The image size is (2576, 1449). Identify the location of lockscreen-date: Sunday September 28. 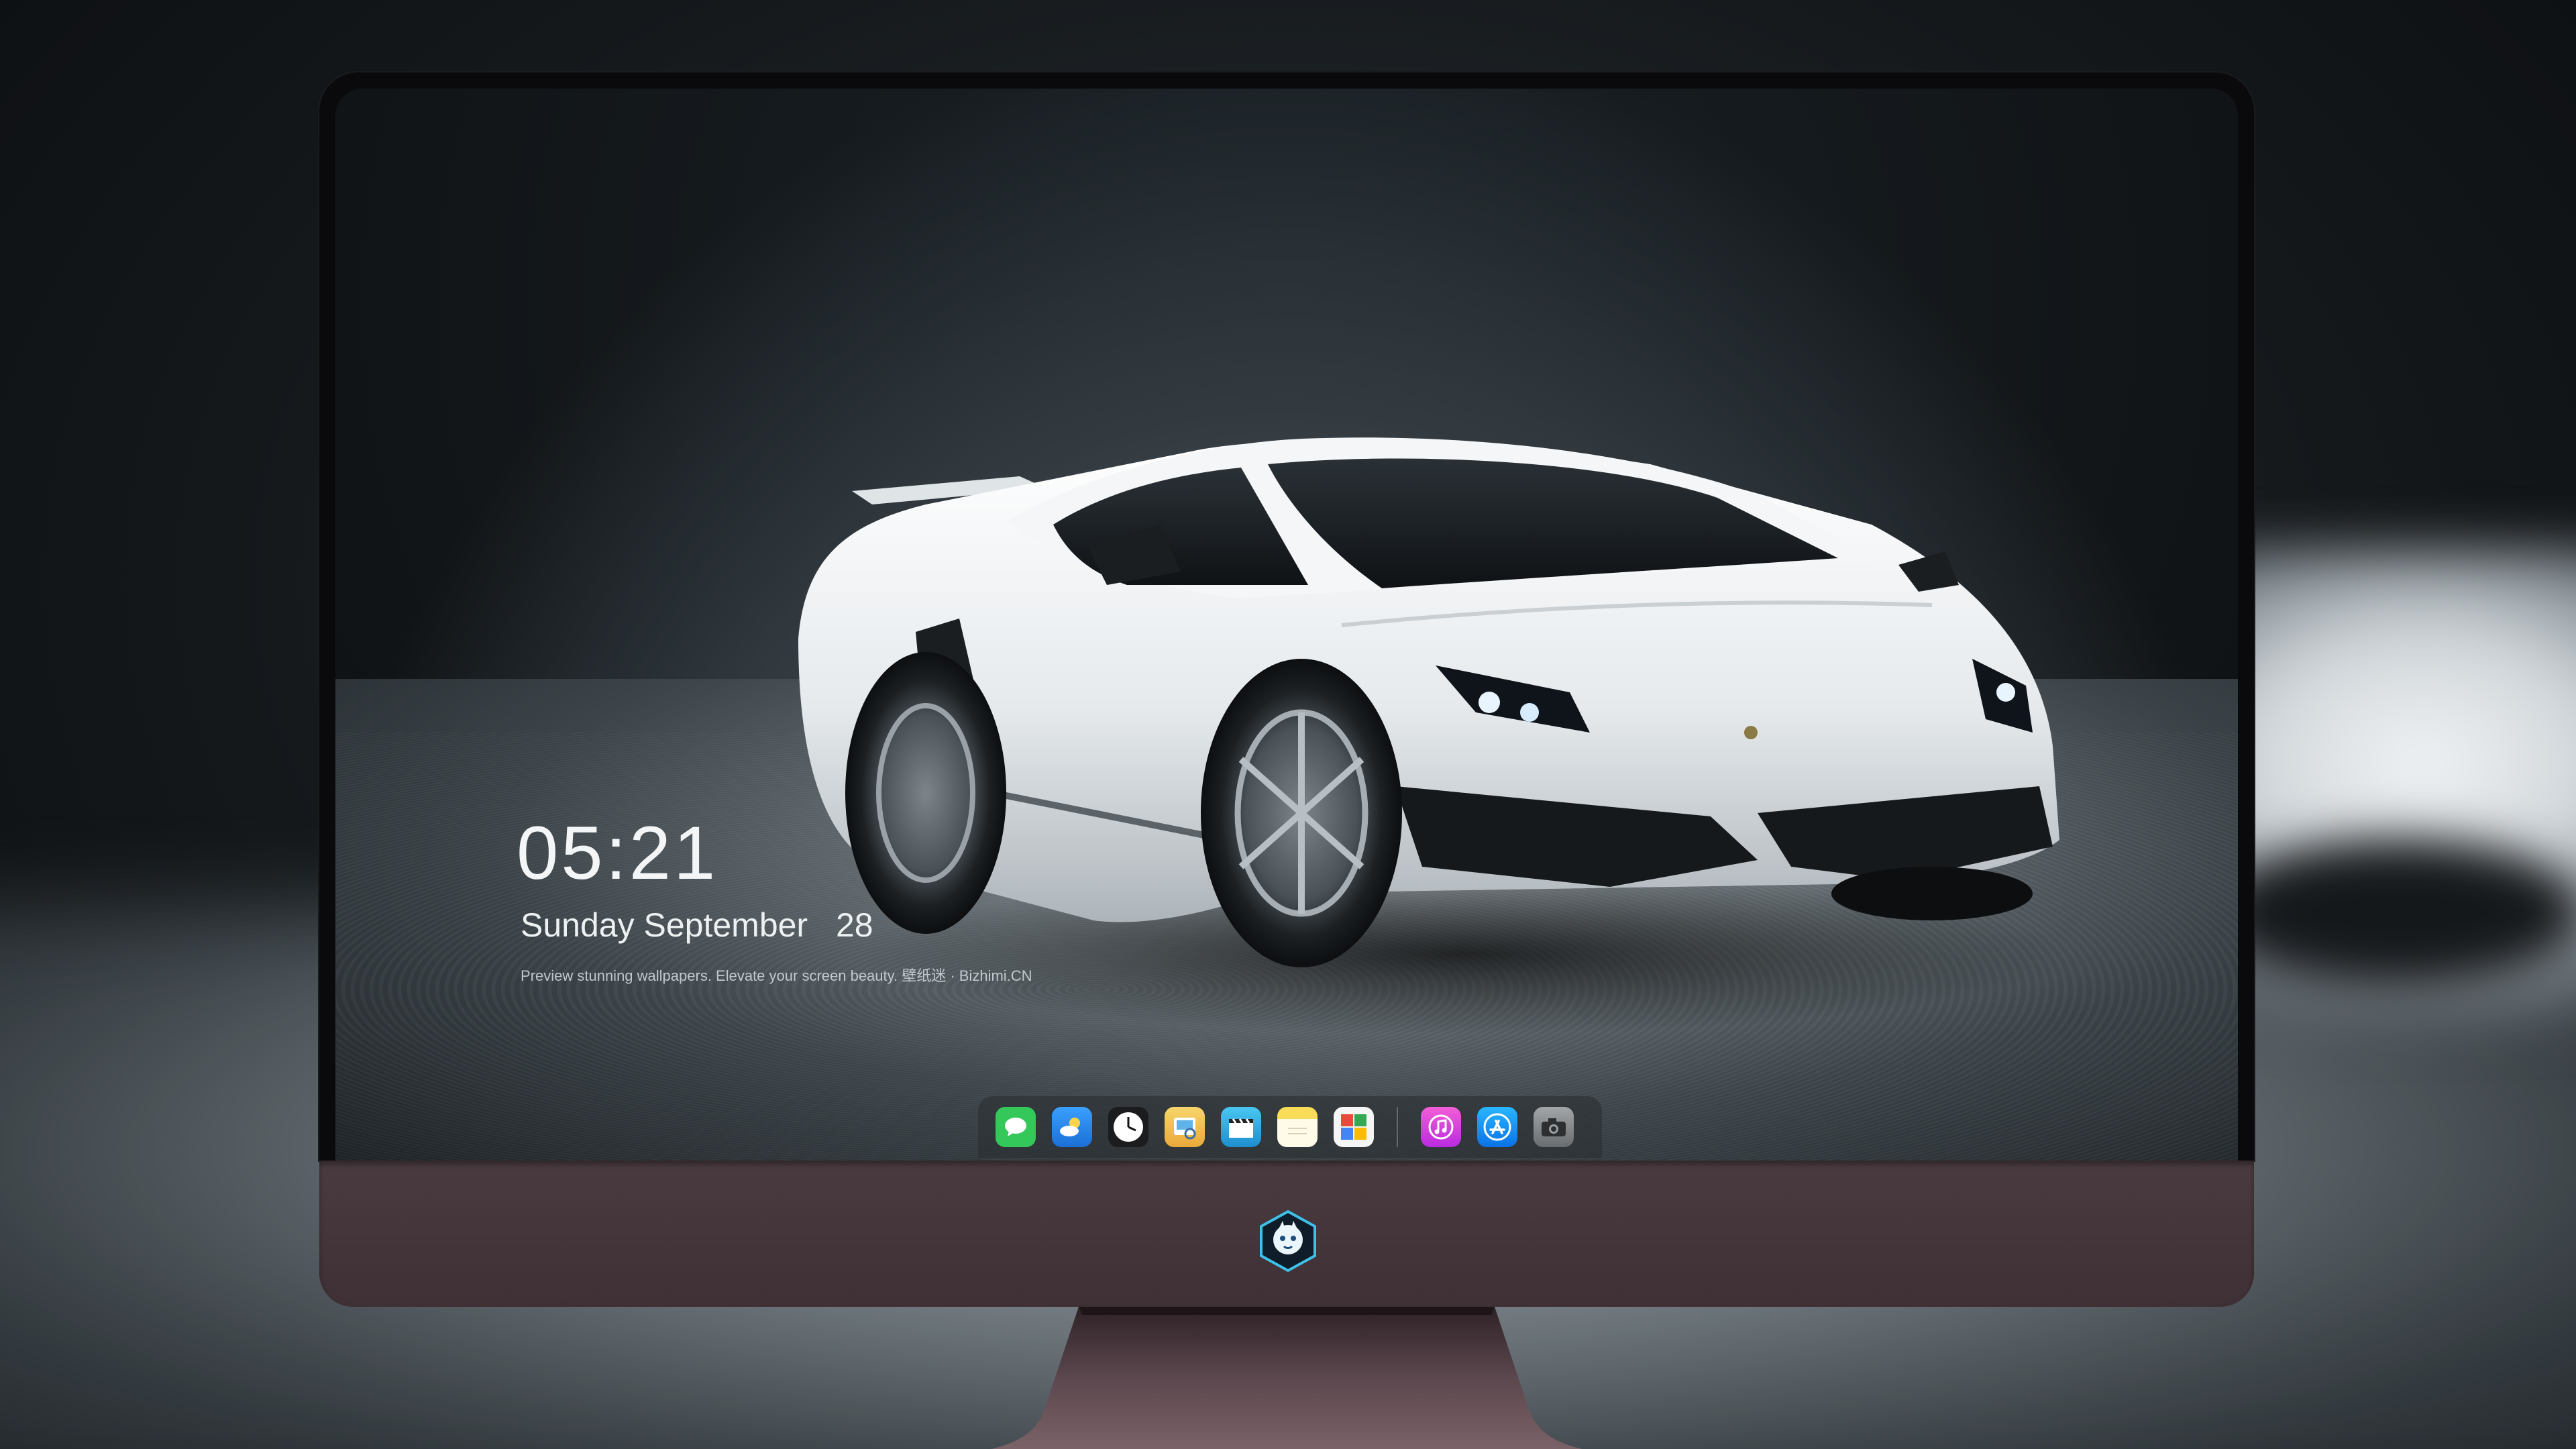
(697, 925).